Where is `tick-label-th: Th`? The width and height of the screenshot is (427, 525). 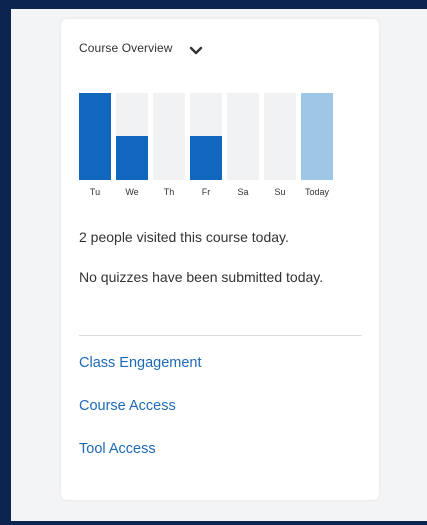
tick-label-th: Th is located at coordinates (169, 192).